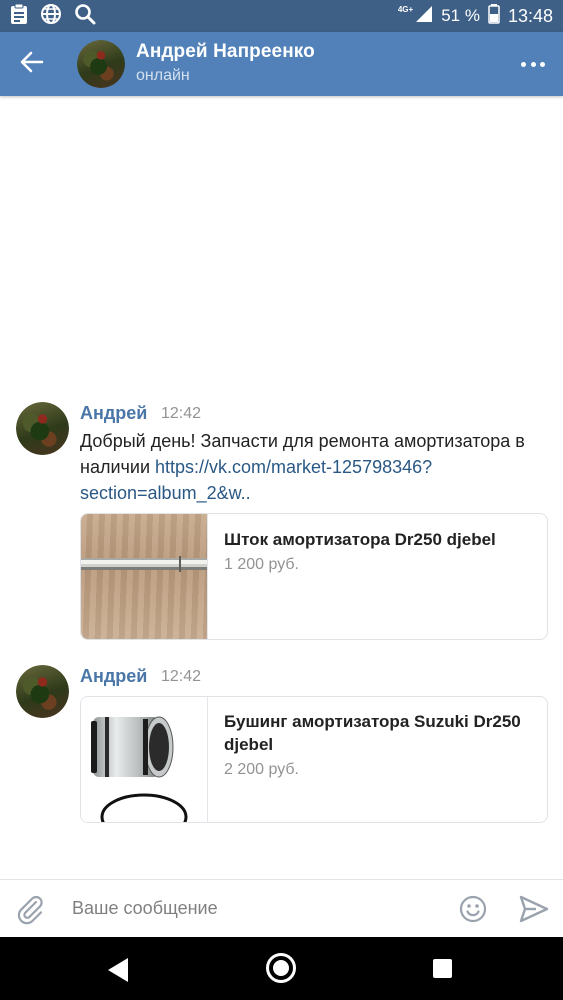  What do you see at coordinates (360, 539) in the screenshot?
I see `product-title: Шток амортизатора Dr250 djebel` at bounding box center [360, 539].